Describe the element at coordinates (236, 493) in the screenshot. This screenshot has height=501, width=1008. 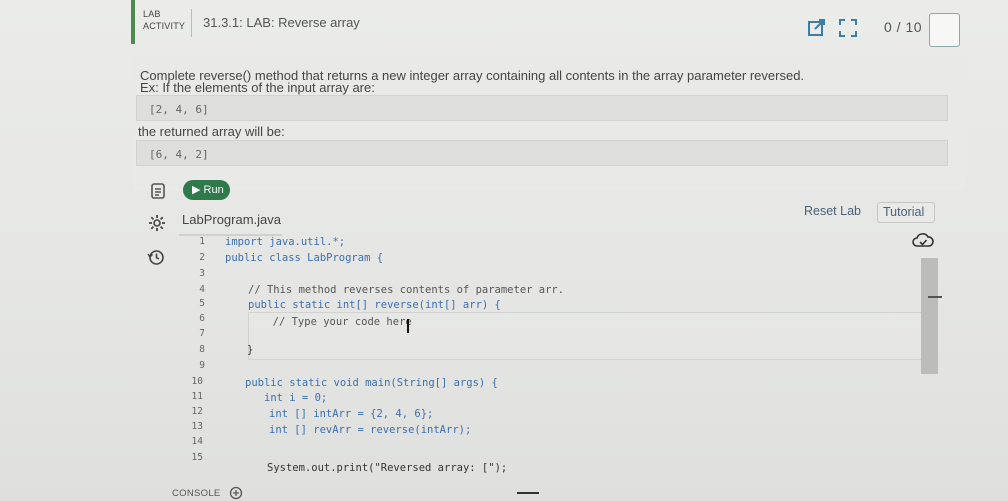
I see `expand-console-icon` at that location.